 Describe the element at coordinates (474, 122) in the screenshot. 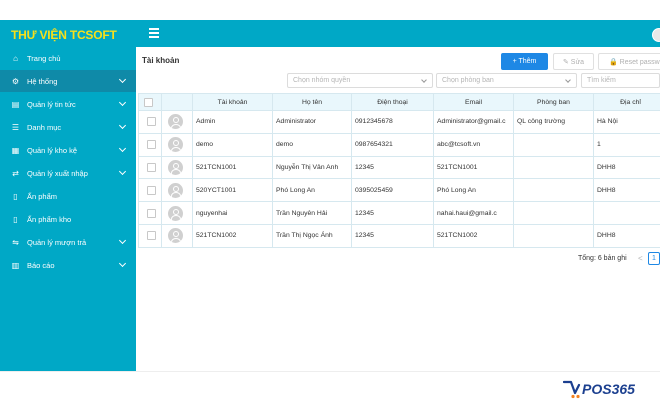

I see `table-cell: Administrator@gmail.c` at that location.